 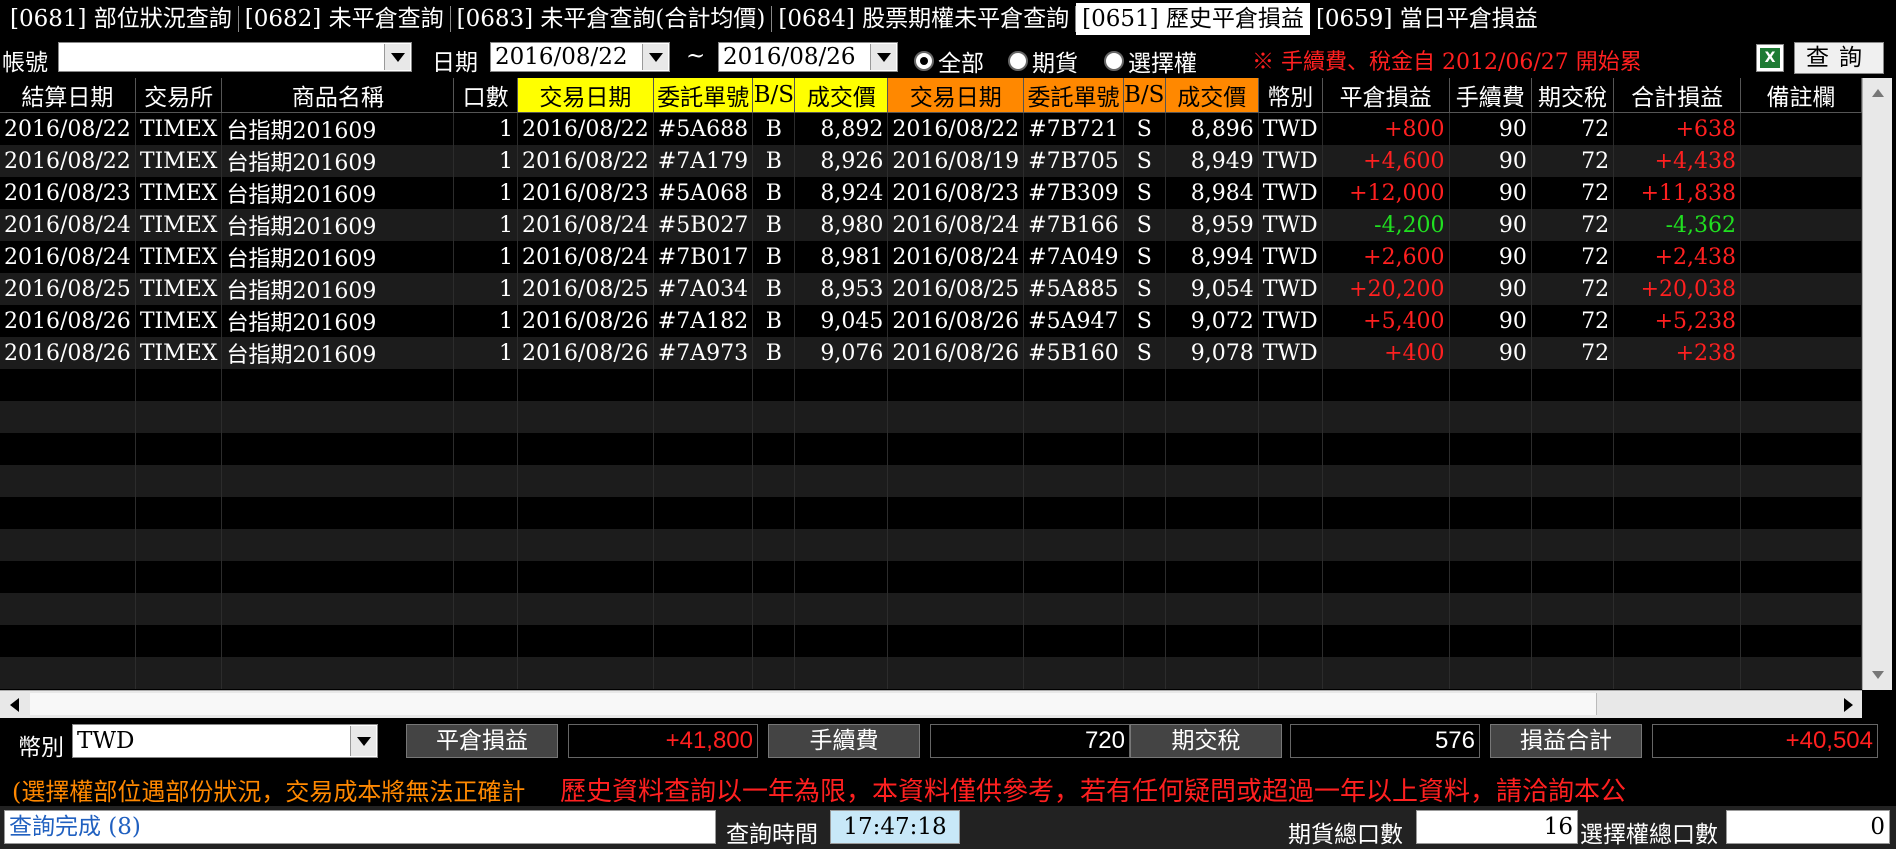 I want to click on cell-close-order-no: #7B166, so click(x=1073, y=225).